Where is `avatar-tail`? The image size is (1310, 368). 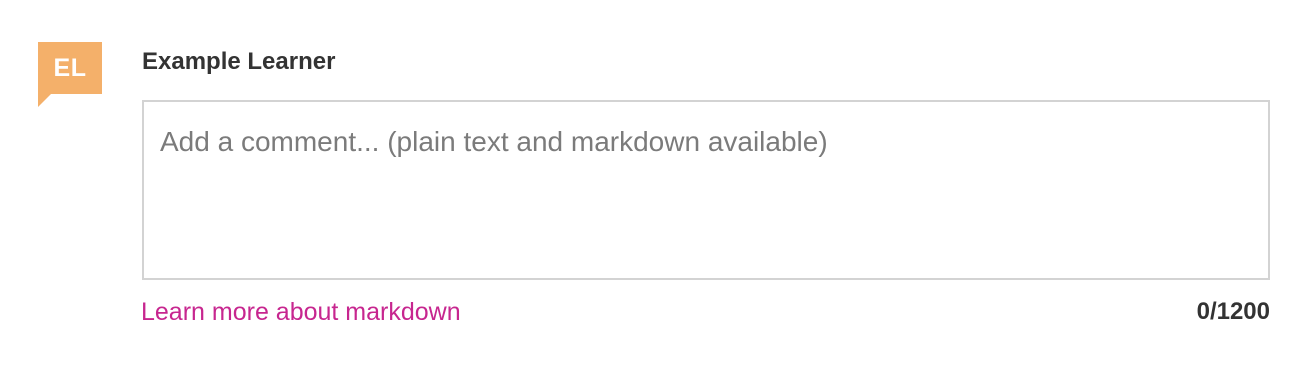
avatar-tail is located at coordinates (44, 100).